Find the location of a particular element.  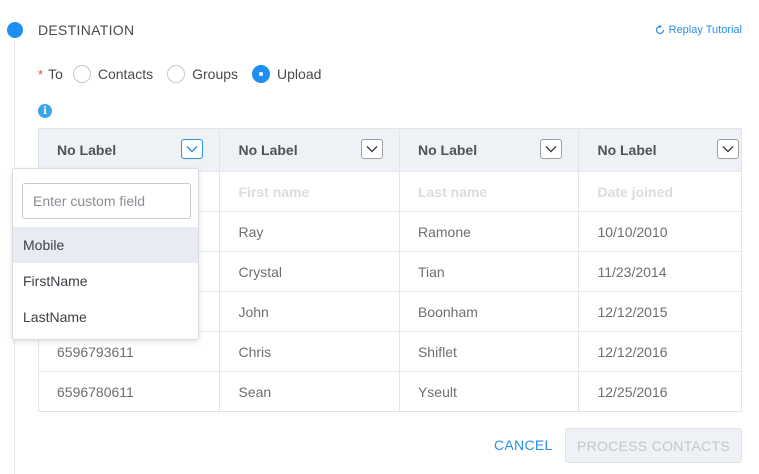

dropdown-option-mobile: Mobile is located at coordinates (105, 245).